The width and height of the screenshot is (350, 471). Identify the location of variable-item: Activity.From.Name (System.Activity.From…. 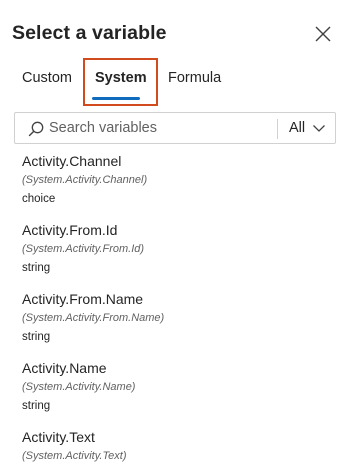
(177, 317).